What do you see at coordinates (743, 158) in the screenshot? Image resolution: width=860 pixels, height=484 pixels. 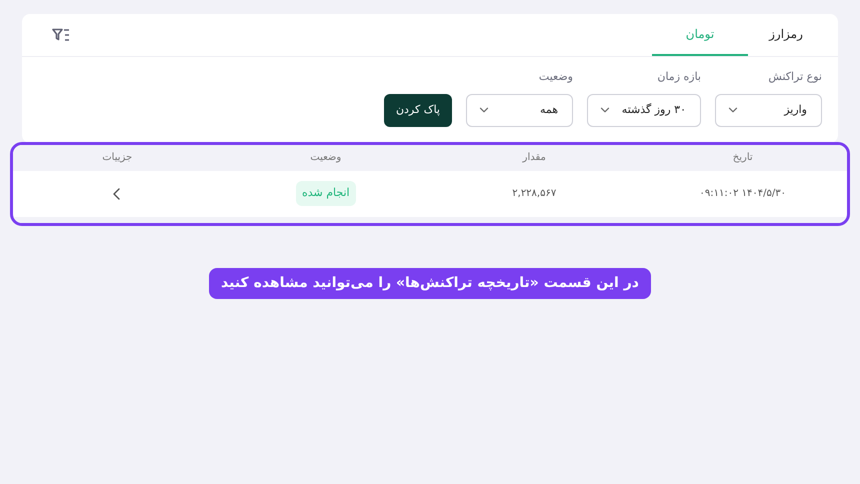 I see `column-header: تاریخ` at bounding box center [743, 158].